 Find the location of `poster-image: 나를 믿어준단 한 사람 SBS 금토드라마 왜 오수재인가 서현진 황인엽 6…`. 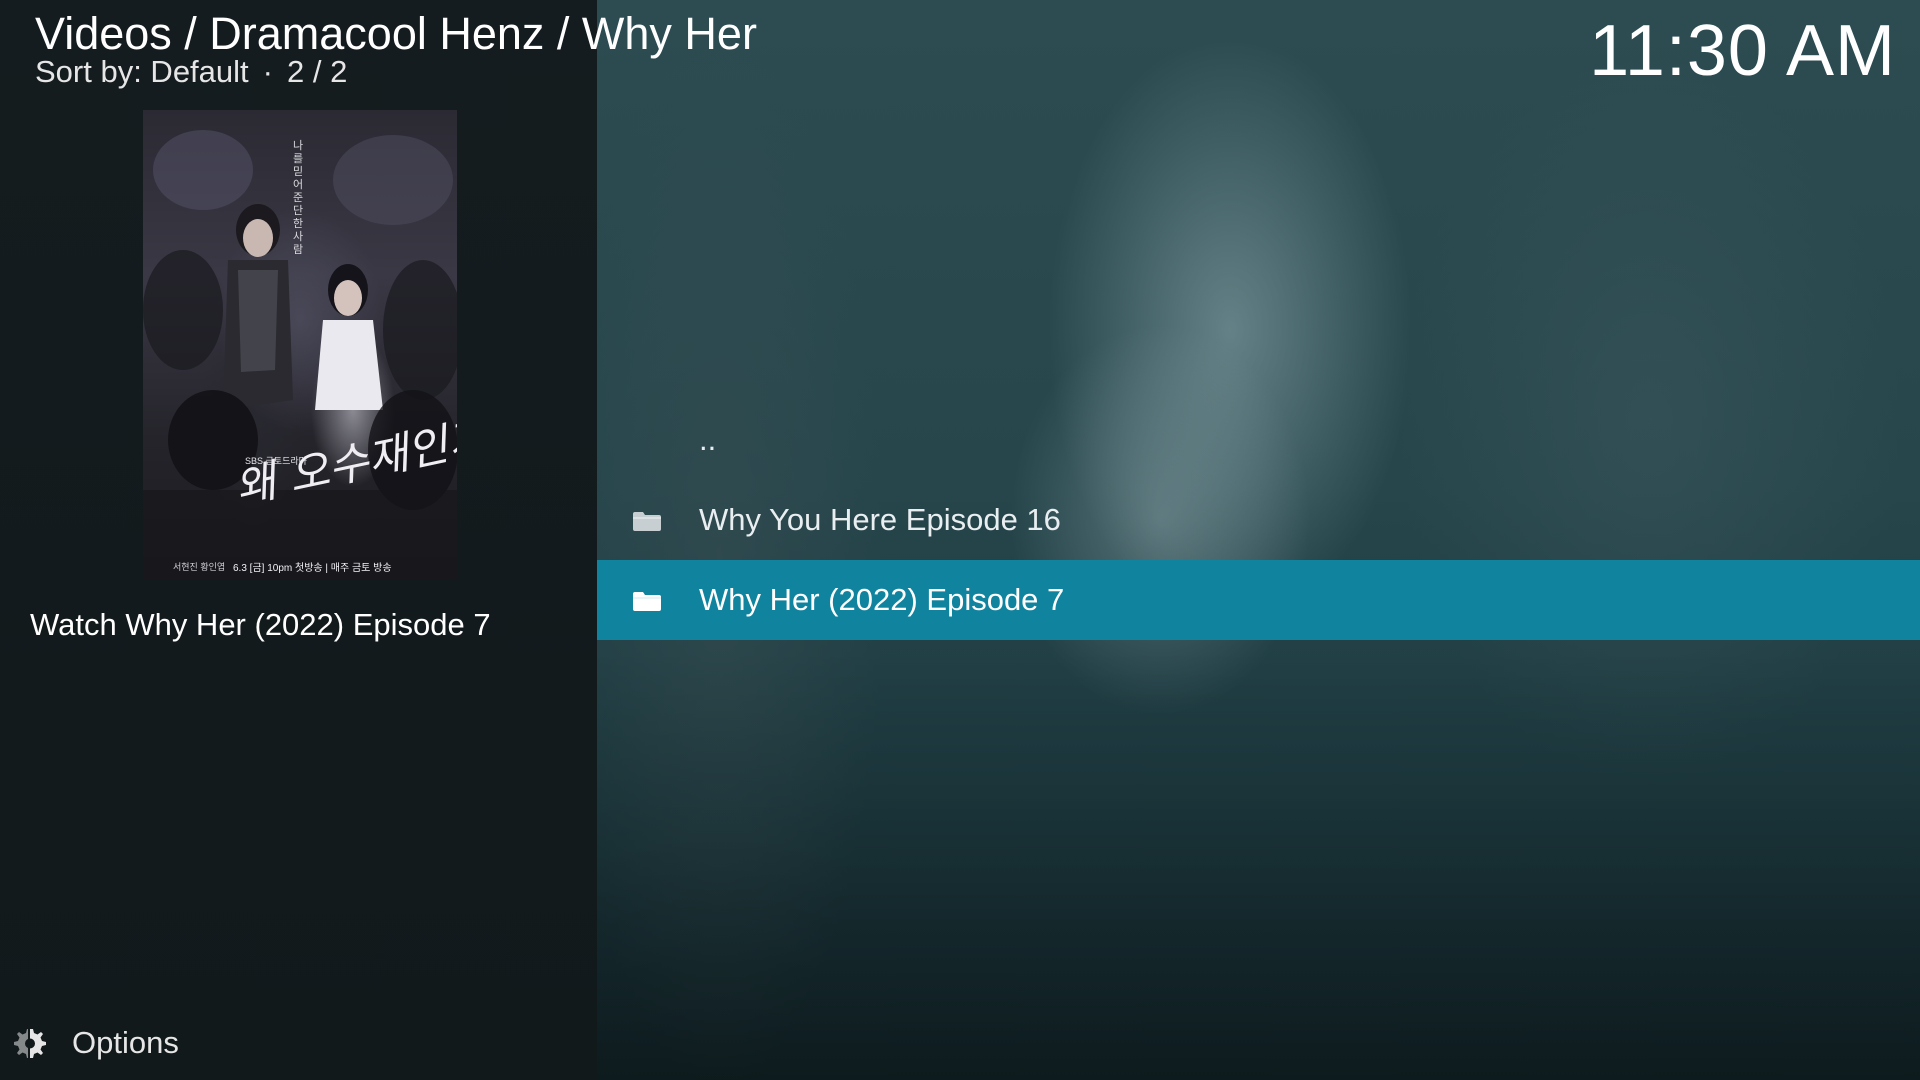

poster-image: 나를 믿어준단 한 사람 SBS 금토드라마 왜 오수재인가 서현진 황인엽 6… is located at coordinates (300, 345).